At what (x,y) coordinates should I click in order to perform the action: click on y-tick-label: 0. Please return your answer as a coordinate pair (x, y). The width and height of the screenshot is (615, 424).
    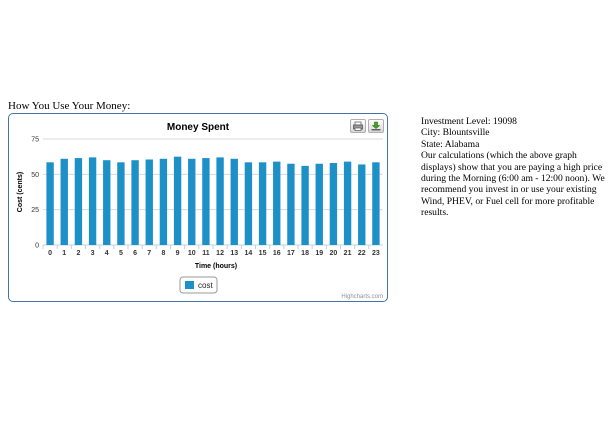
    Looking at the image, I should click on (37, 246).